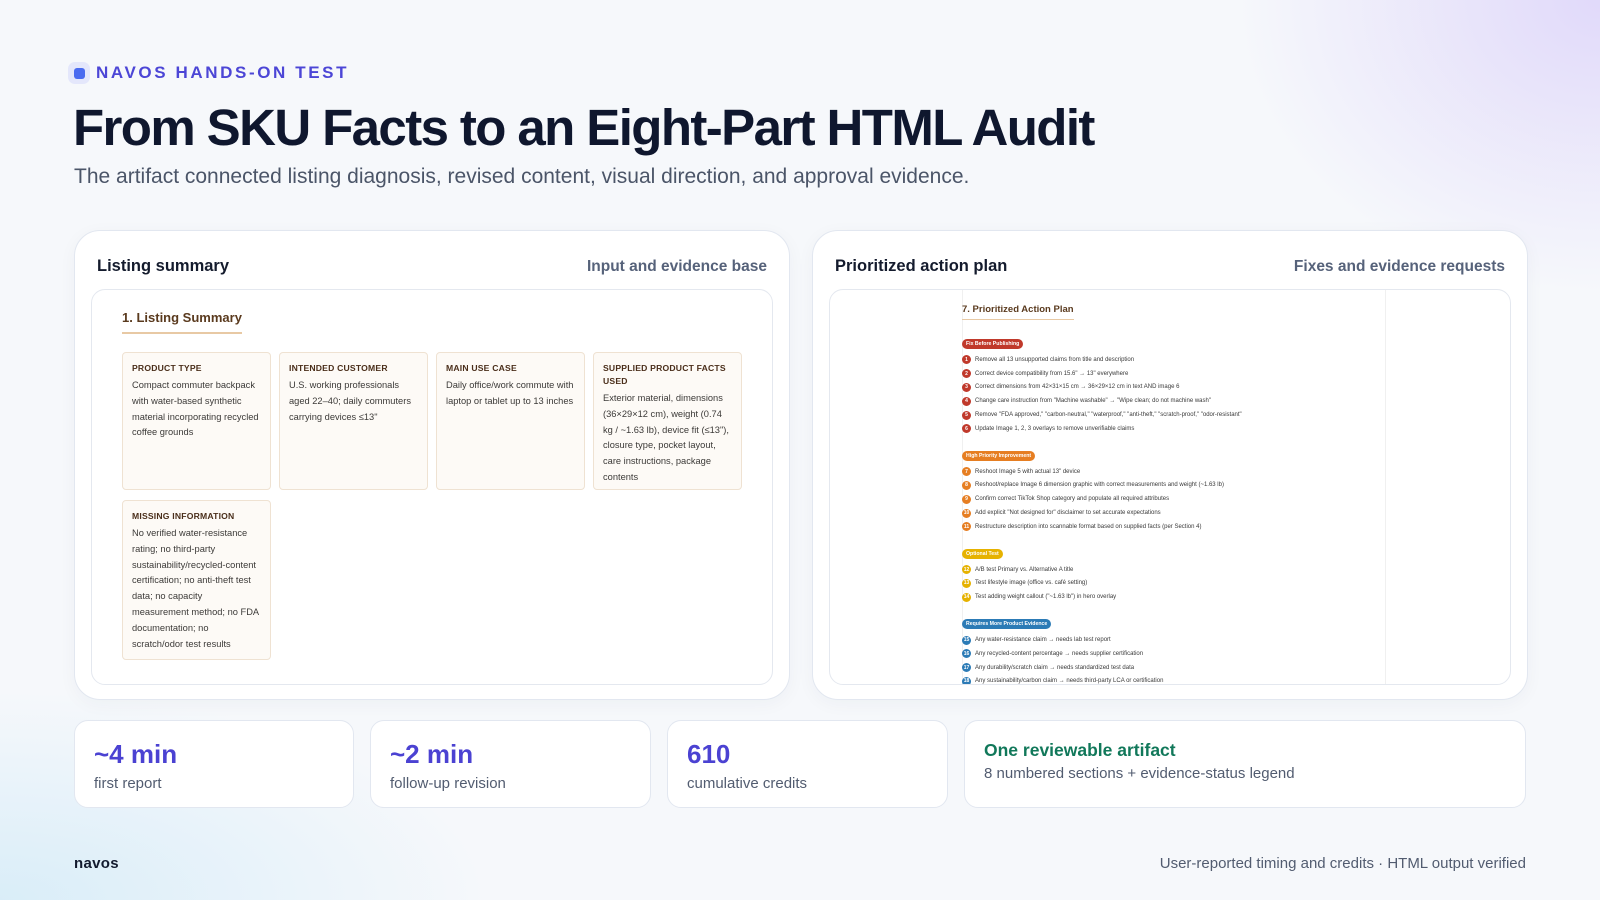 The width and height of the screenshot is (1600, 900). Describe the element at coordinates (966, 513) in the screenshot. I see `action-number: 10` at that location.